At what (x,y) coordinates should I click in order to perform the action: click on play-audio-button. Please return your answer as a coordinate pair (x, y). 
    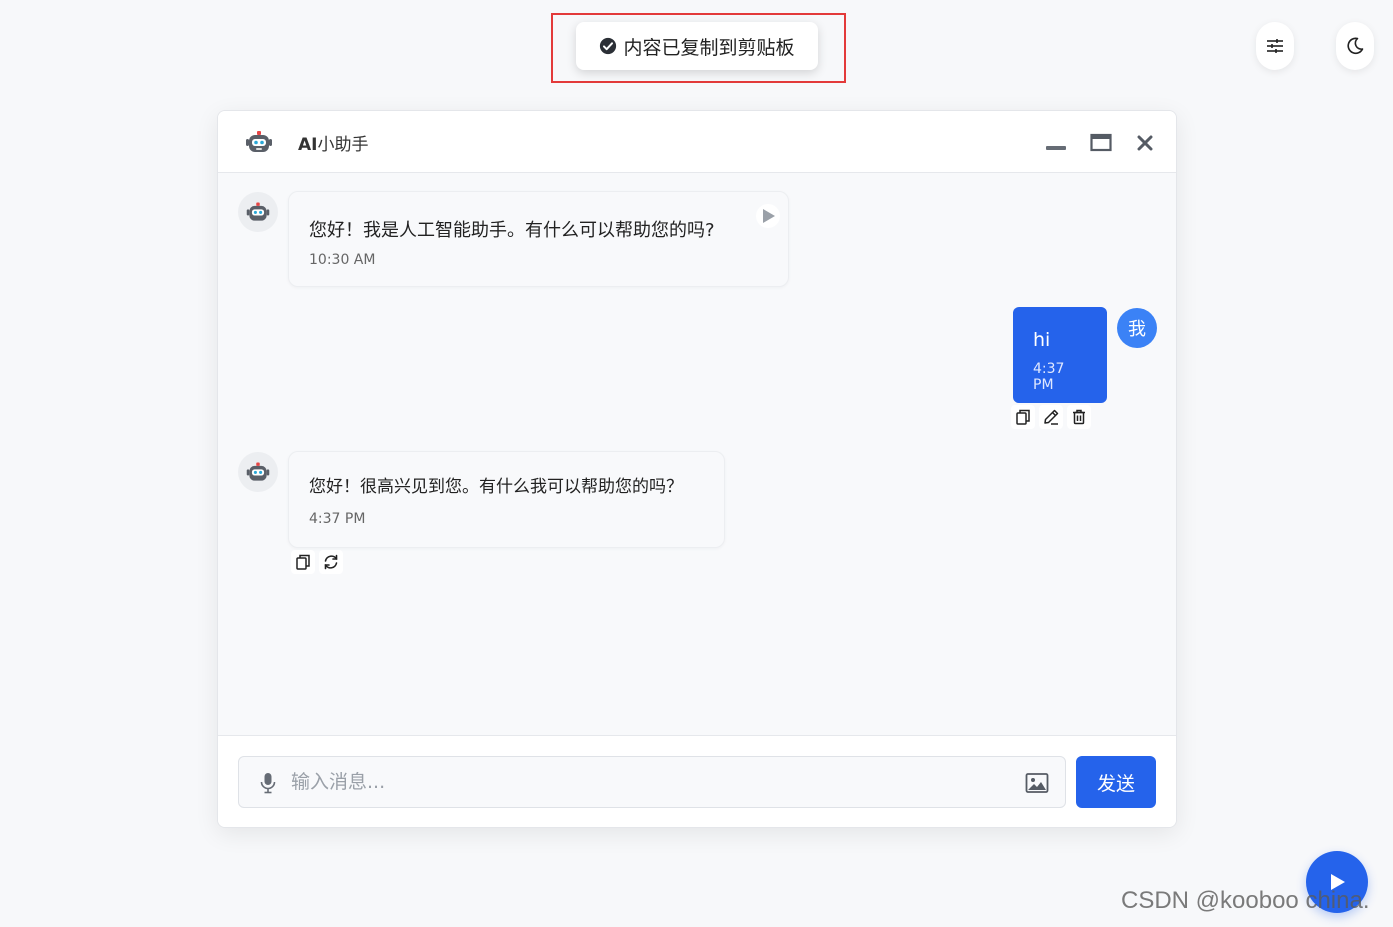
    Looking at the image, I should click on (768, 216).